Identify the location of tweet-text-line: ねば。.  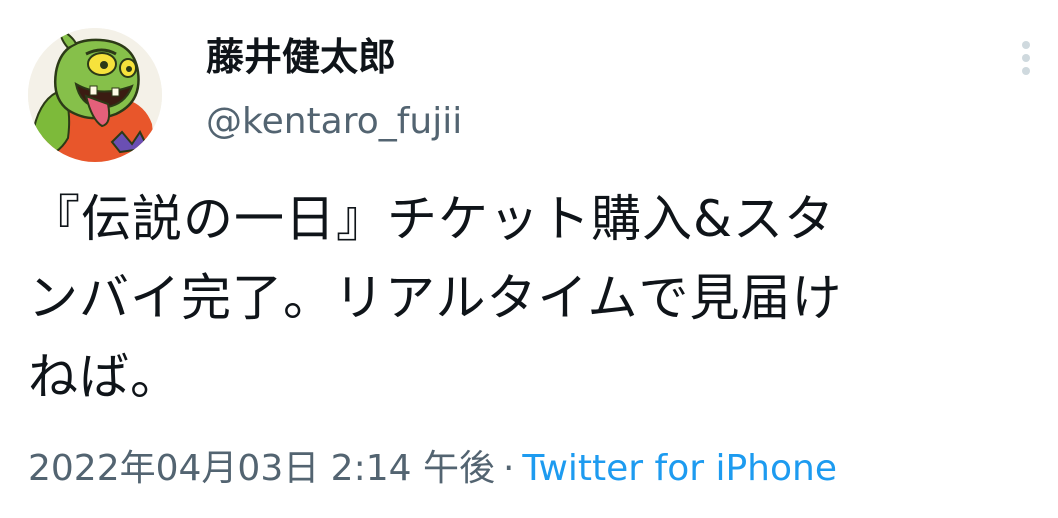
(104, 377).